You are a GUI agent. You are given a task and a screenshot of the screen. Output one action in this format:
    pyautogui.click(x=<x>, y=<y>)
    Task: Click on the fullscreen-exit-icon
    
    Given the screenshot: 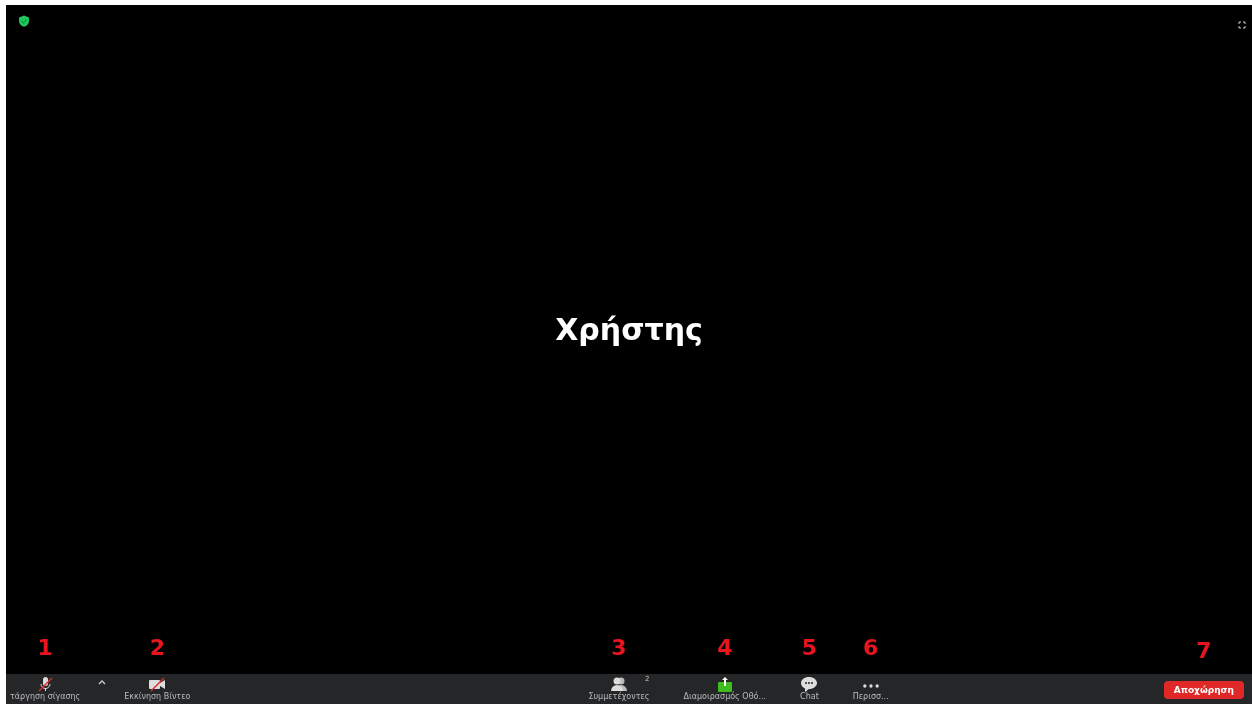 What is the action you would take?
    pyautogui.click(x=1242, y=25)
    